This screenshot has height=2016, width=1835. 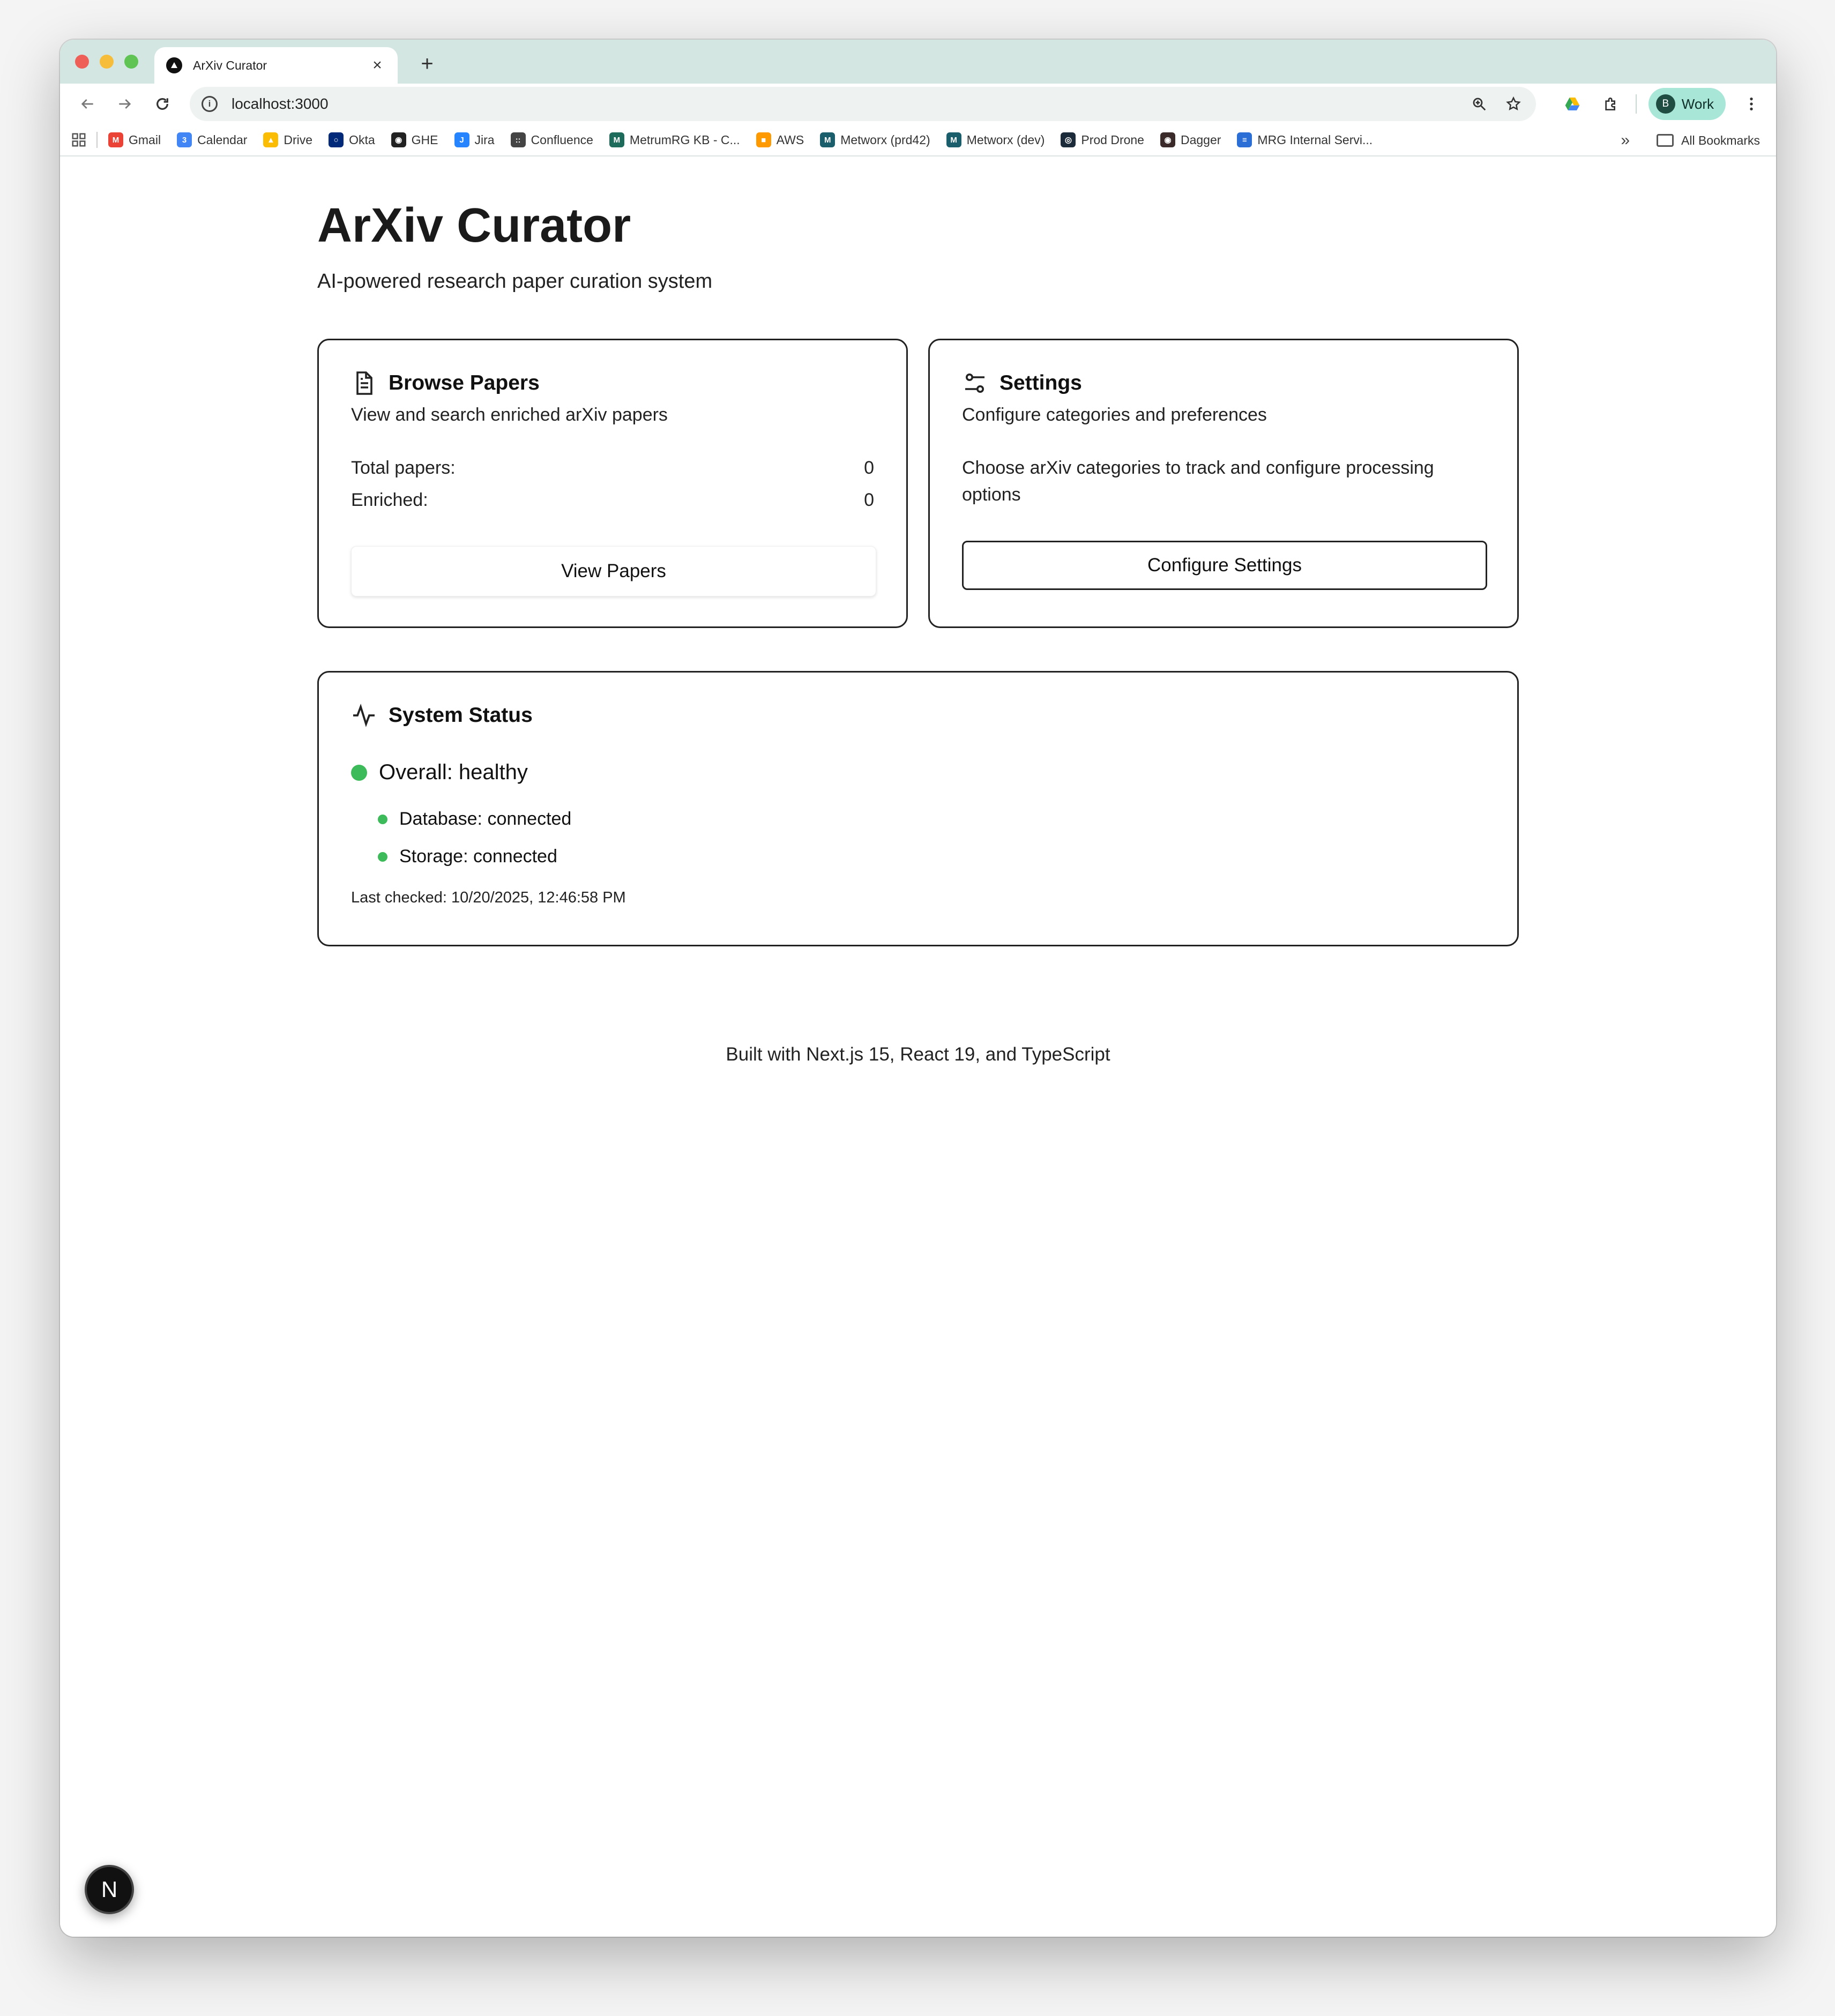 I want to click on bookmarks-divider, so click(x=97, y=140).